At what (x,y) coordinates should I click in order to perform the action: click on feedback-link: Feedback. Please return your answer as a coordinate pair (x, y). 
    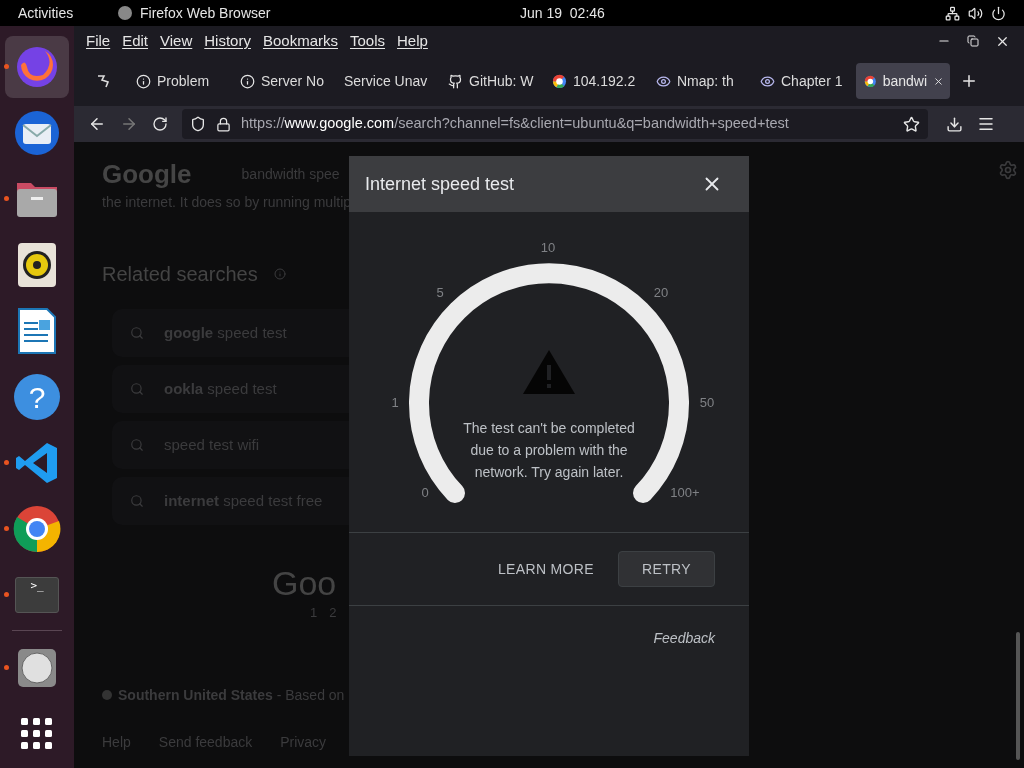
    Looking at the image, I should click on (684, 638).